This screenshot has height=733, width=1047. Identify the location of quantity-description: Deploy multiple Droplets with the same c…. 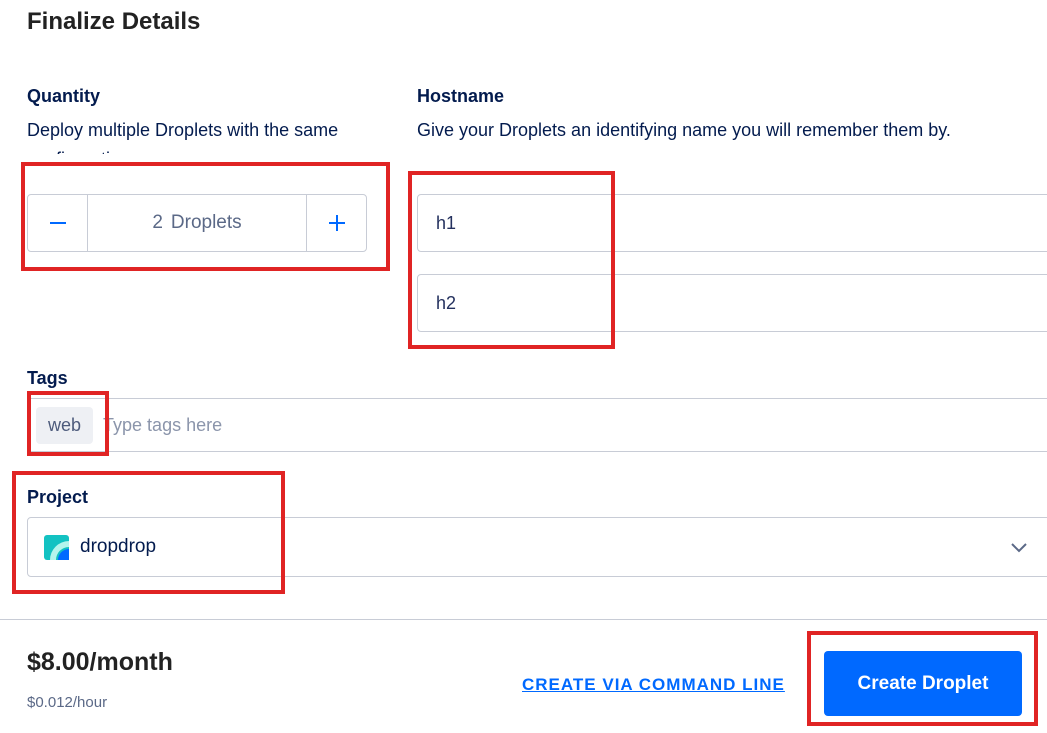
(183, 137).